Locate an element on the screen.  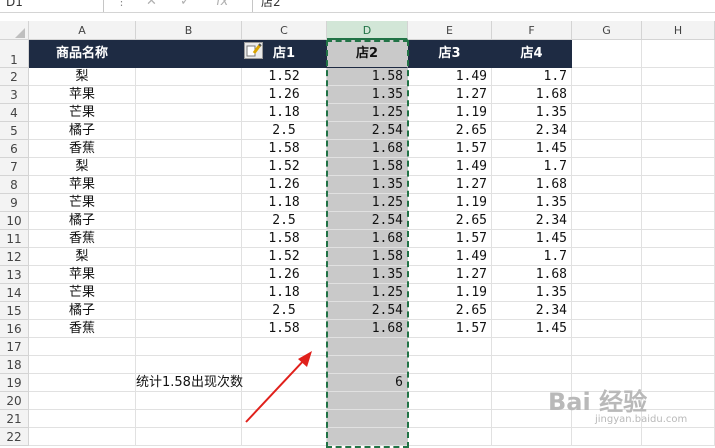
product-name-cell: 梨 is located at coordinates (82, 167).